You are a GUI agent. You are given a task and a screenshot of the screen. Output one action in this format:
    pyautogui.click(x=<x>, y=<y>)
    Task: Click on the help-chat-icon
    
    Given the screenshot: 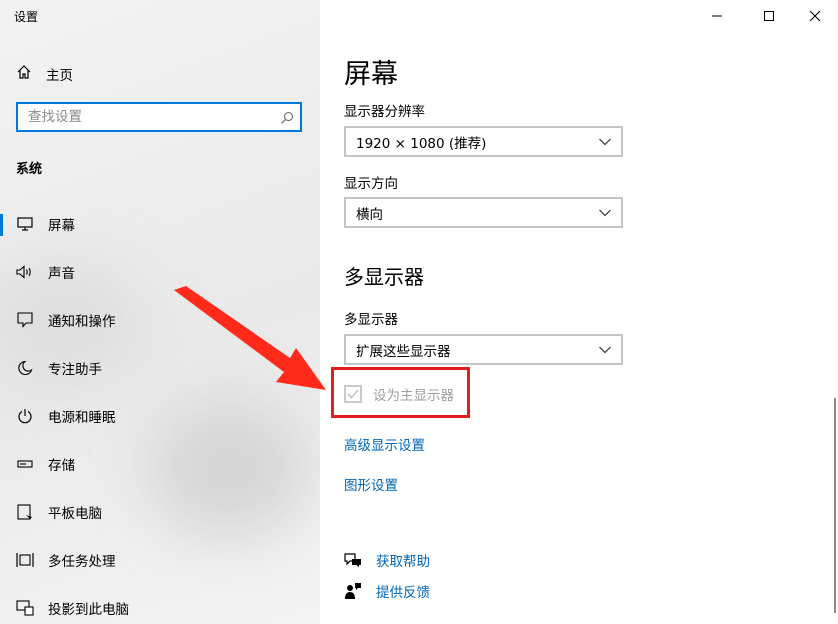 What is the action you would take?
    pyautogui.click(x=353, y=560)
    